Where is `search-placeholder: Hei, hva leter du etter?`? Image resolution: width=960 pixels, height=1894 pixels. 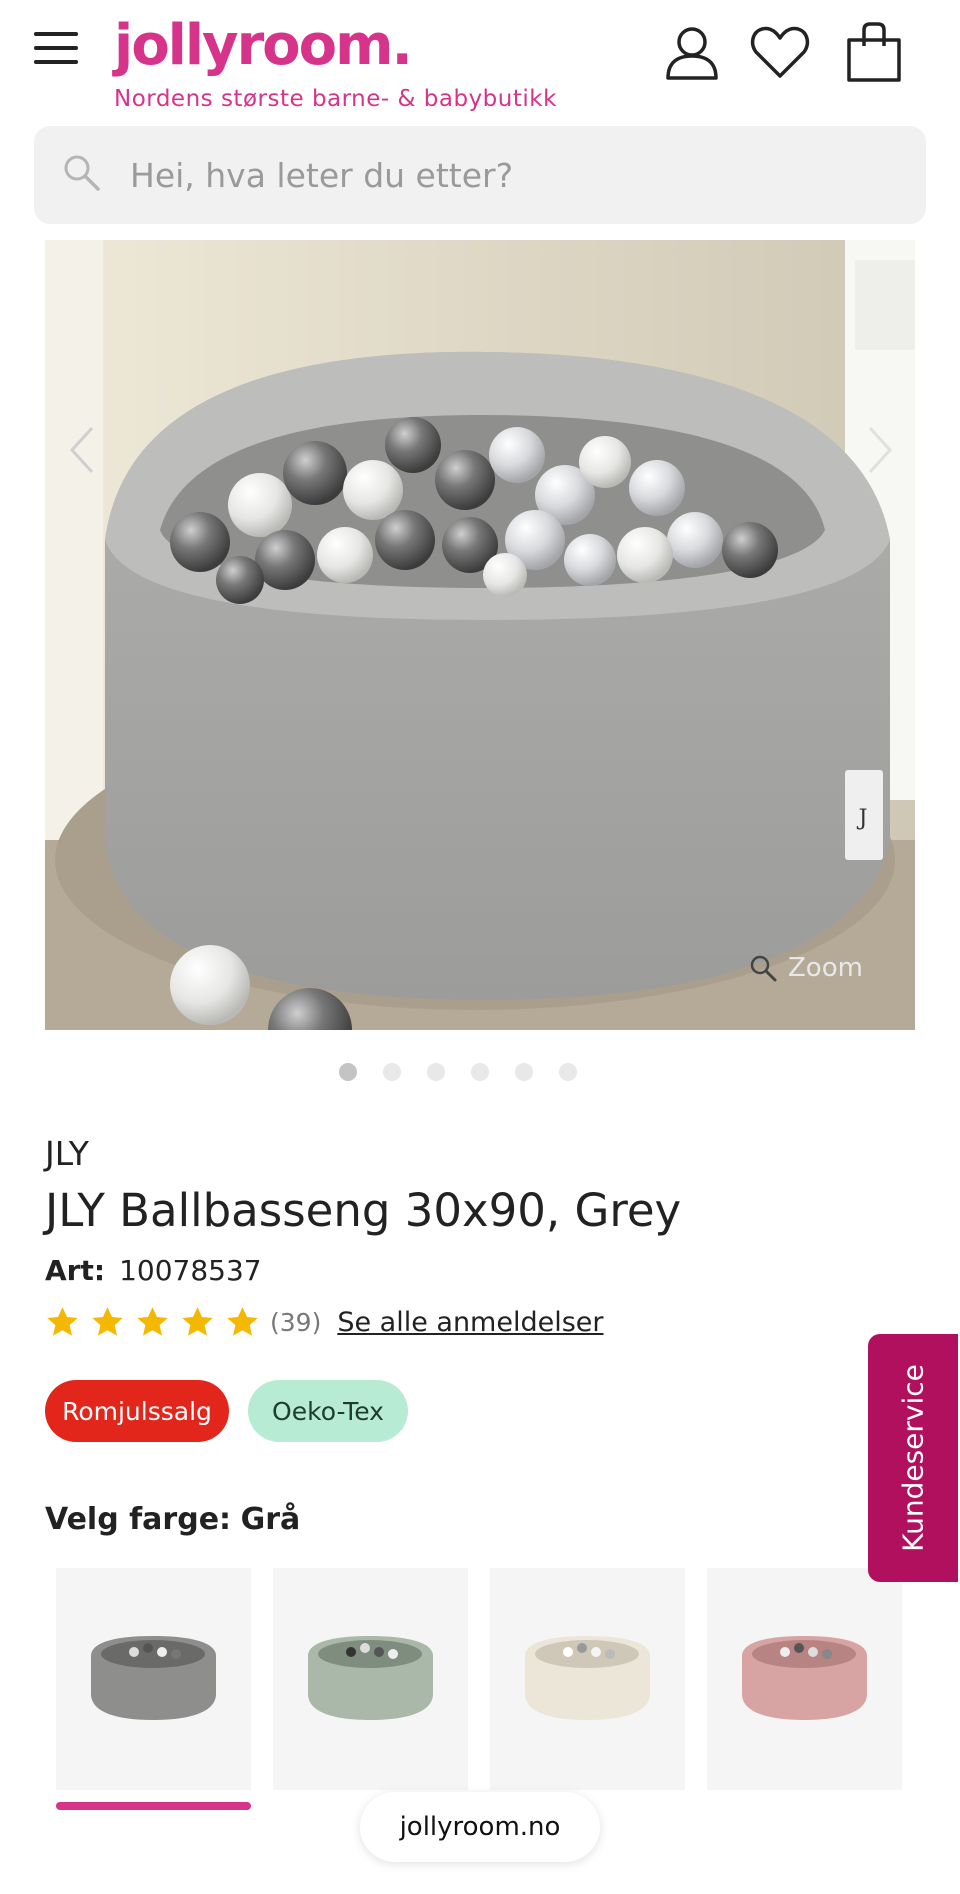 search-placeholder: Hei, hva leter du etter? is located at coordinates (322, 175).